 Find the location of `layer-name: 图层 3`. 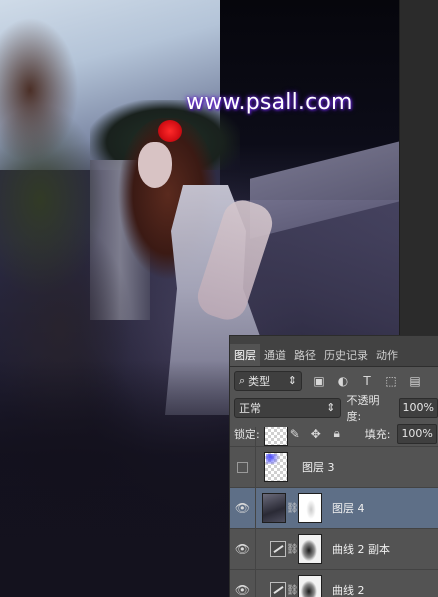

layer-name: 图层 3 is located at coordinates (318, 467).